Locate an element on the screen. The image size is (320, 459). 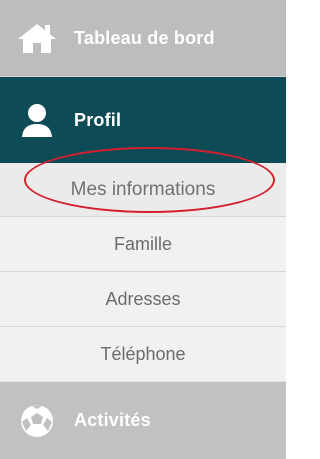
submenu-label-adresses: Adresses is located at coordinates (143, 298).